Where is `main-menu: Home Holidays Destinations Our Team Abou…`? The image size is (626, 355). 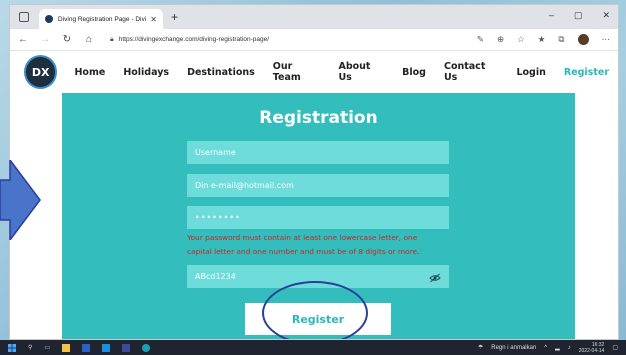 main-menu: Home Holidays Destinations Our Team Abou… is located at coordinates (341, 72).